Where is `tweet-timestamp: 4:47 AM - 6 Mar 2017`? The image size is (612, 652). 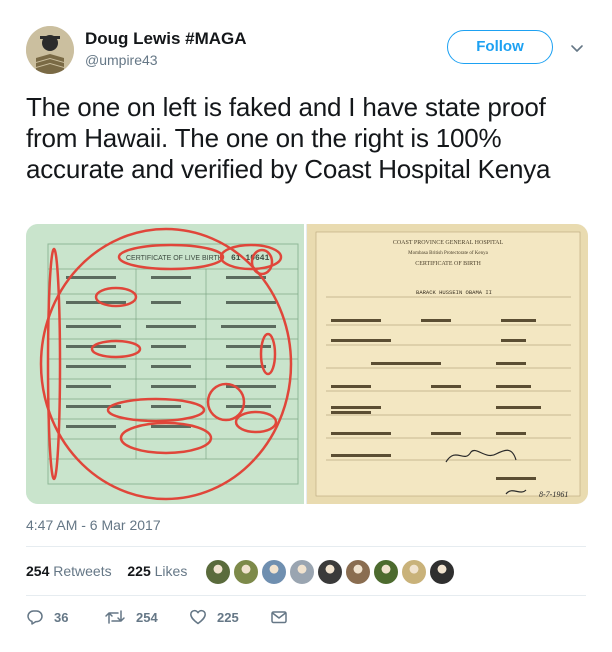
tweet-timestamp: 4:47 AM - 6 Mar 2017 is located at coordinates (93, 525).